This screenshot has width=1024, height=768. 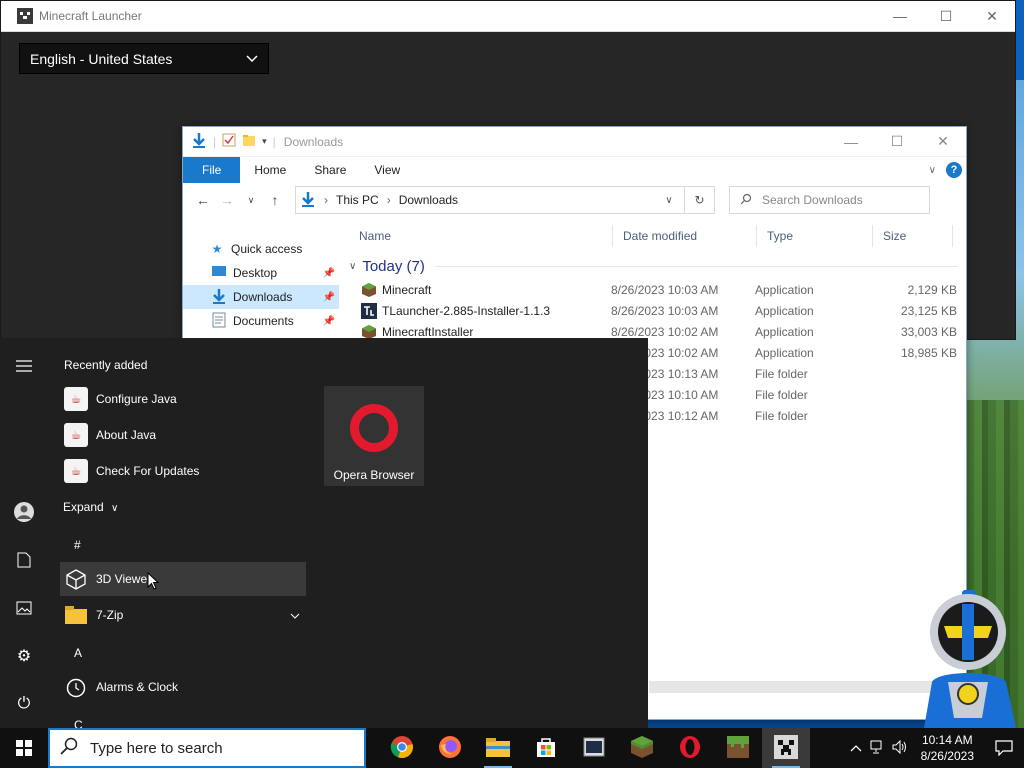 What do you see at coordinates (900, 748) in the screenshot?
I see `volume-icon` at bounding box center [900, 748].